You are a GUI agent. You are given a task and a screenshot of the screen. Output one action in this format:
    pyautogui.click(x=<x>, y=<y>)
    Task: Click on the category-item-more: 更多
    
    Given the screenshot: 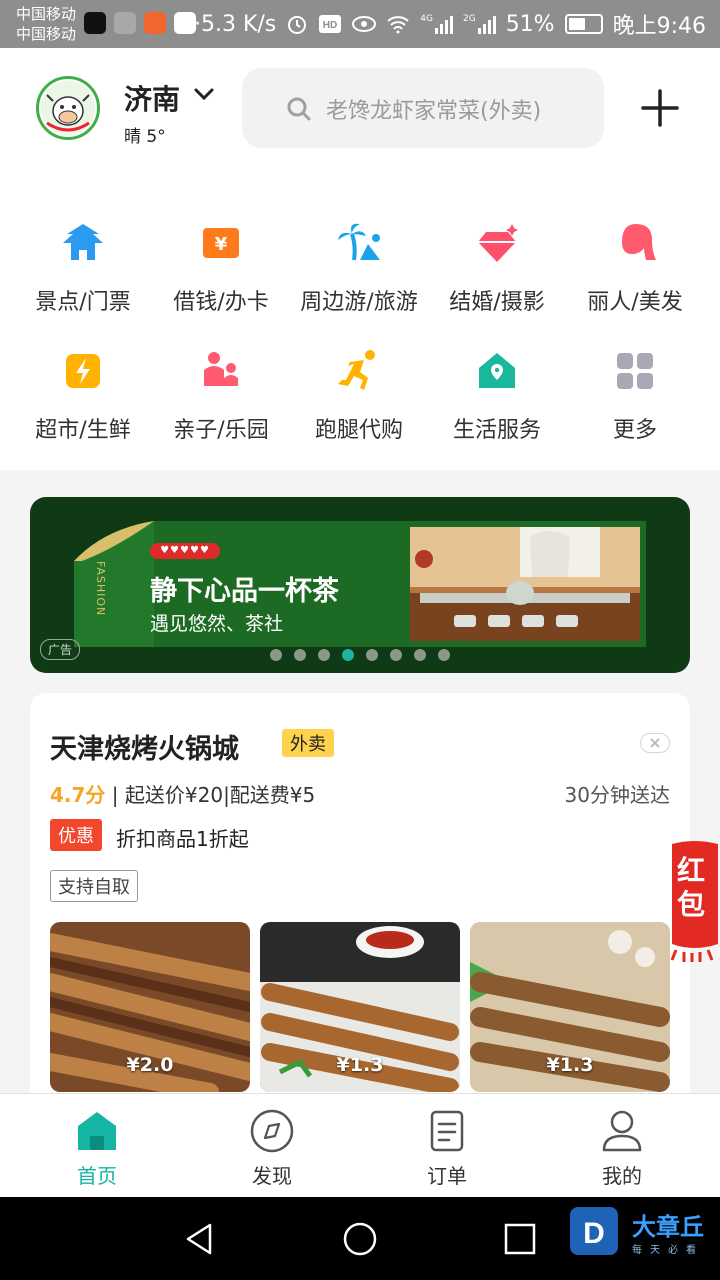 What is the action you would take?
    pyautogui.click(x=635, y=408)
    